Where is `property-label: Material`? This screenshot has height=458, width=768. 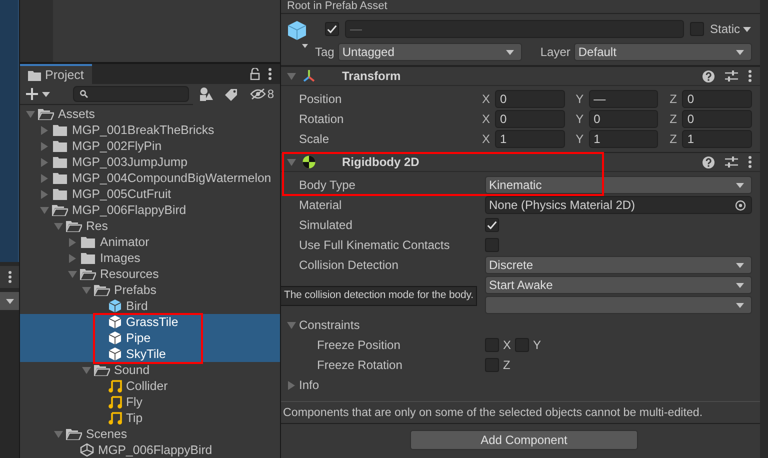
property-label: Material is located at coordinates (320, 205).